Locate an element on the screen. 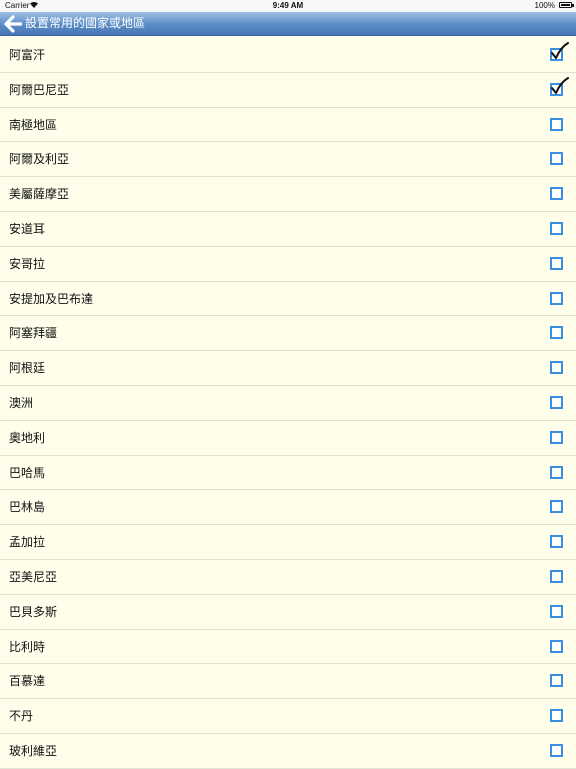 This screenshot has width=576, height=769. country-row: 阿爾及利亞 is located at coordinates (288, 160).